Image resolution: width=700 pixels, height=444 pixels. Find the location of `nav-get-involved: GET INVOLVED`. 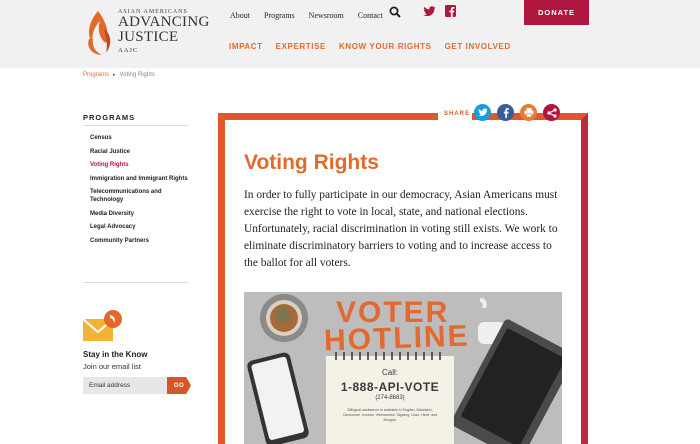

nav-get-involved: GET INVOLVED is located at coordinates (478, 46).